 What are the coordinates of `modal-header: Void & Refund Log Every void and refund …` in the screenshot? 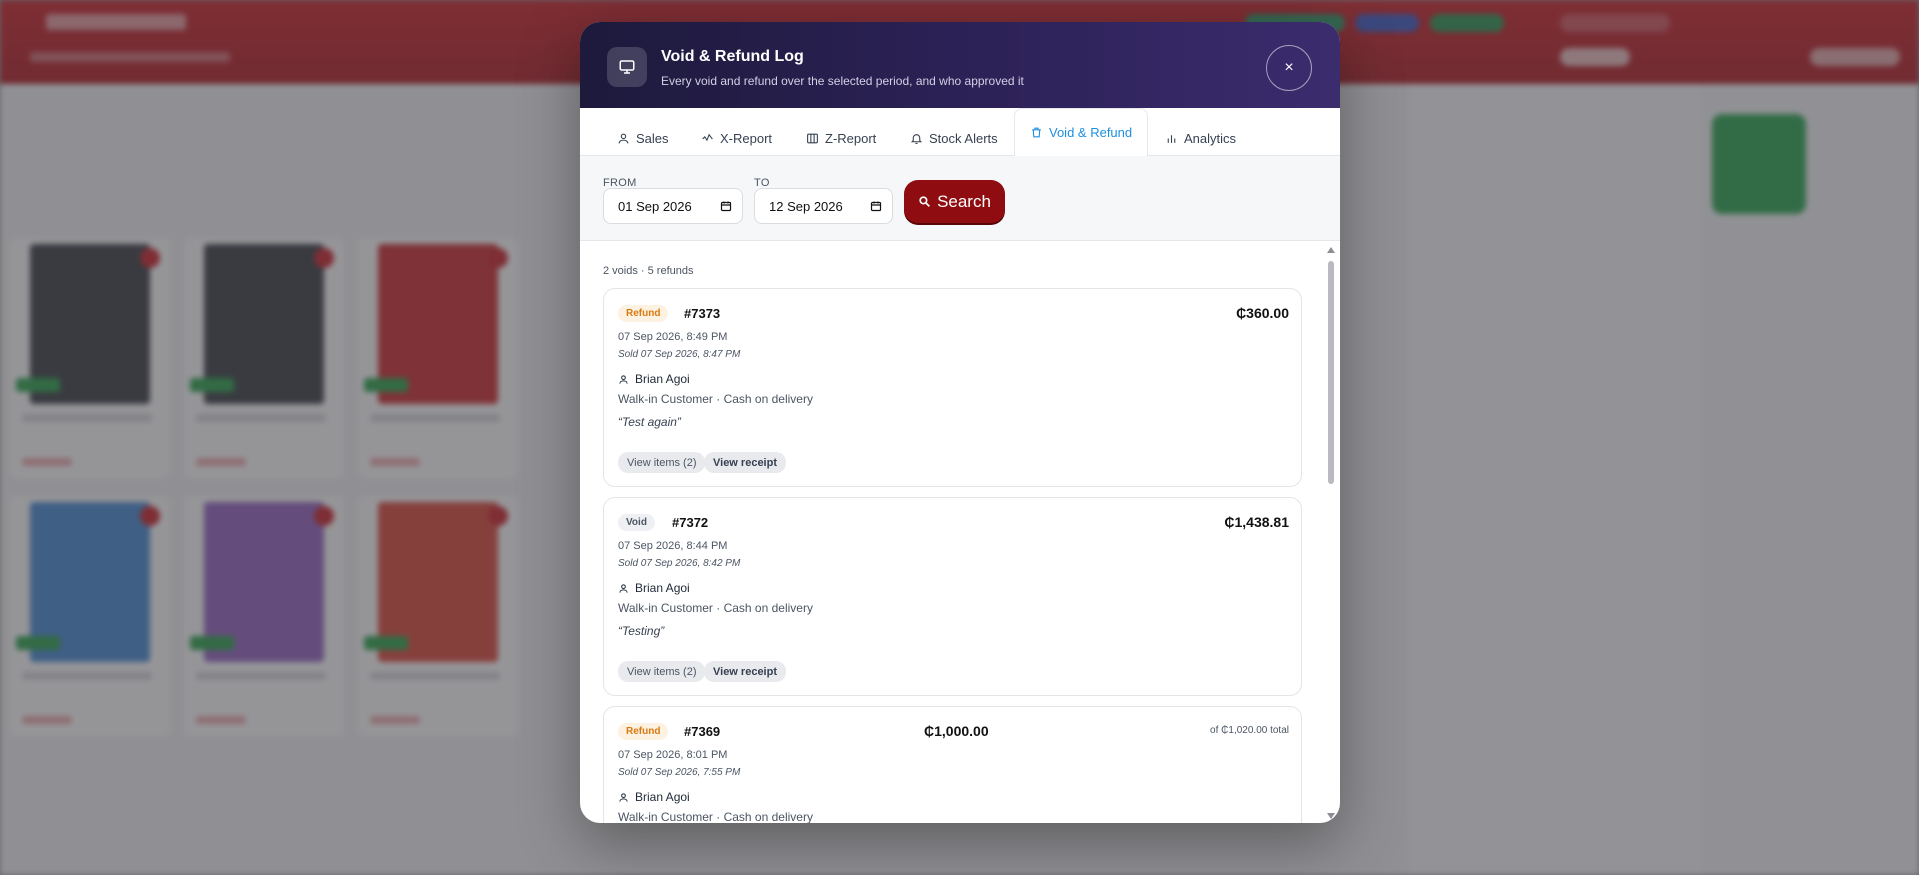 It's located at (960, 65).